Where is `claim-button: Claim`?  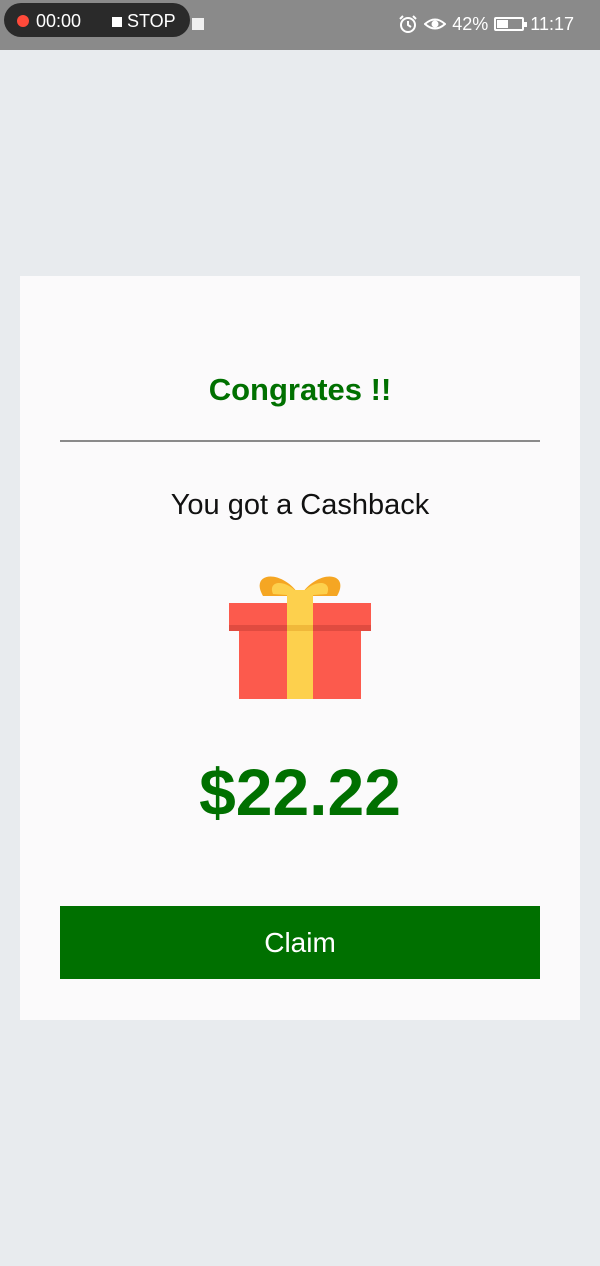
claim-button: Claim is located at coordinates (300, 942).